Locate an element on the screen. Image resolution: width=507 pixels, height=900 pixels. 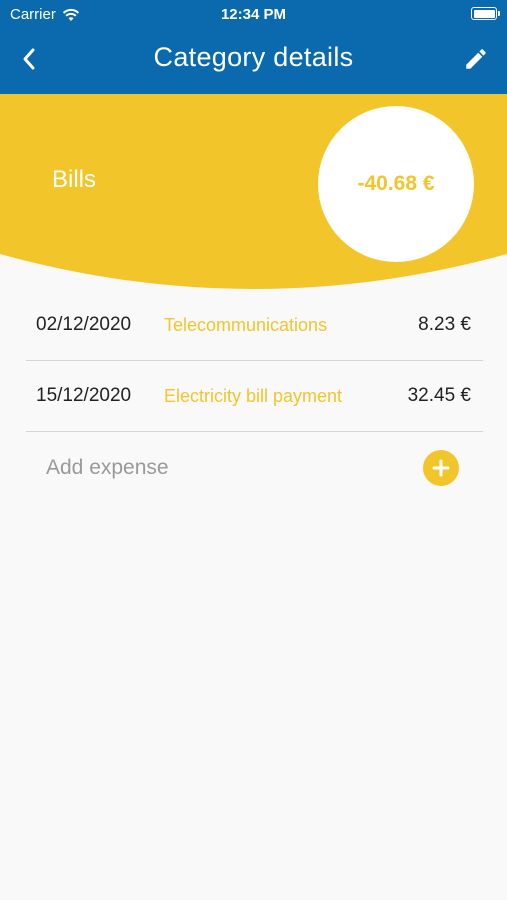
expense-description: Electricity bill payment is located at coordinates (253, 395).